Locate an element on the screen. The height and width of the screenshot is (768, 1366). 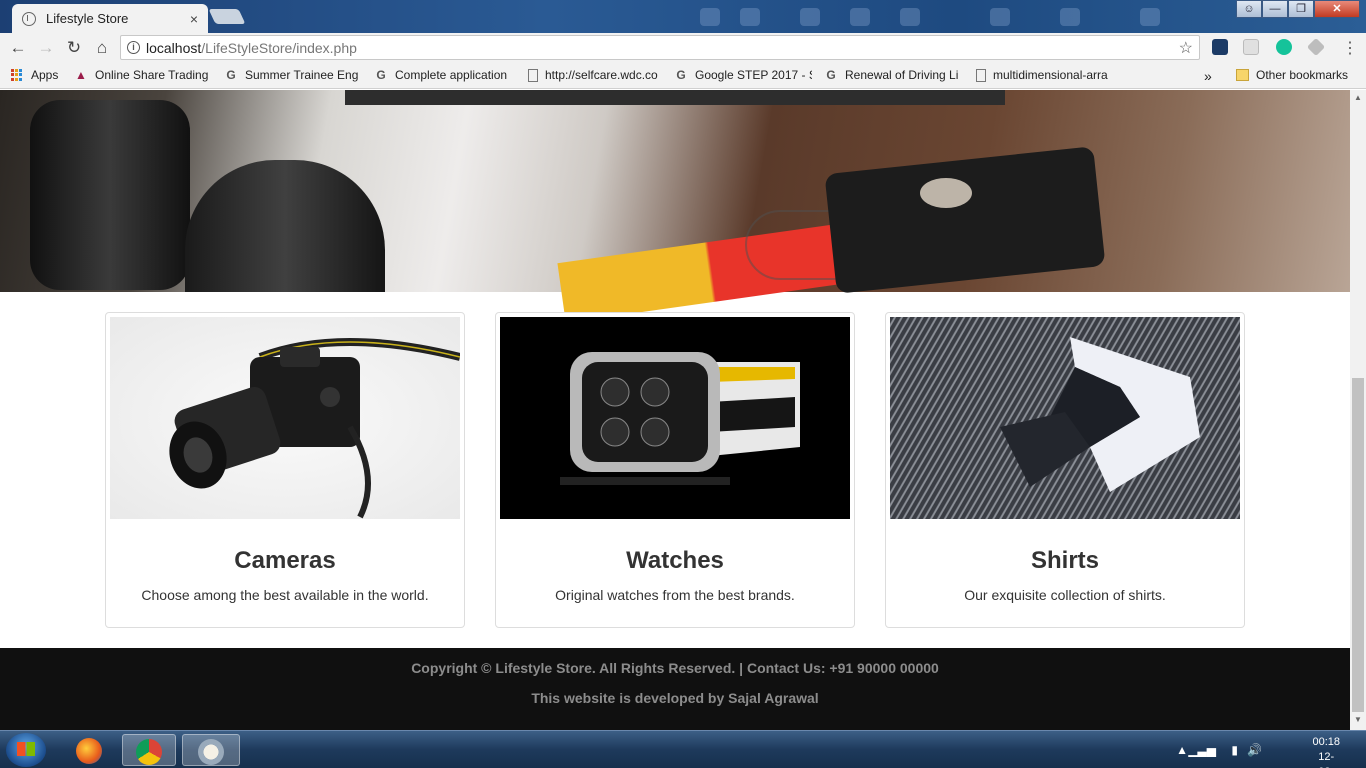
bookmark-summer-trainee: G Summer Trainee Engi is located at coordinates (291, 75).